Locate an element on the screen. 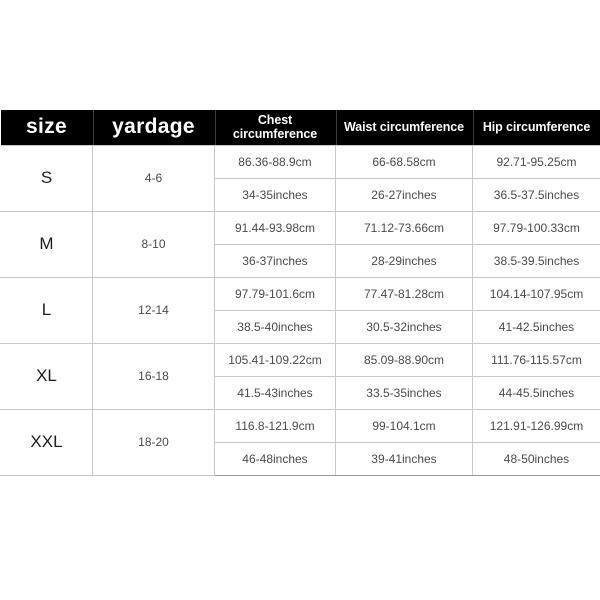  cell-waist-inches: 39-41inches is located at coordinates (404, 458).